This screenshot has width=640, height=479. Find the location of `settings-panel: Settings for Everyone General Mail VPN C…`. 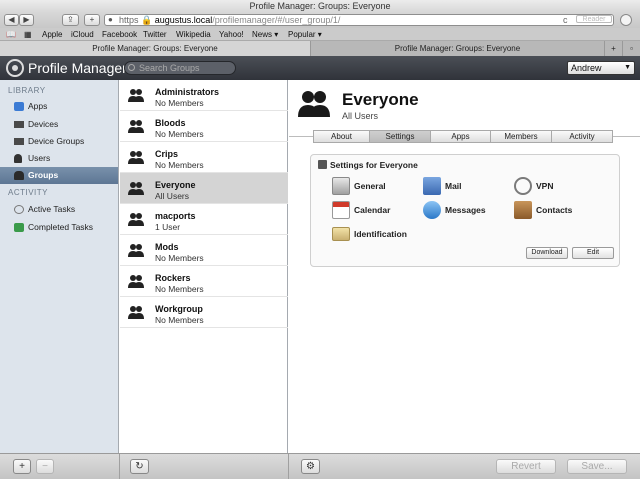

settings-panel: Settings for Everyone General Mail VPN C… is located at coordinates (465, 210).